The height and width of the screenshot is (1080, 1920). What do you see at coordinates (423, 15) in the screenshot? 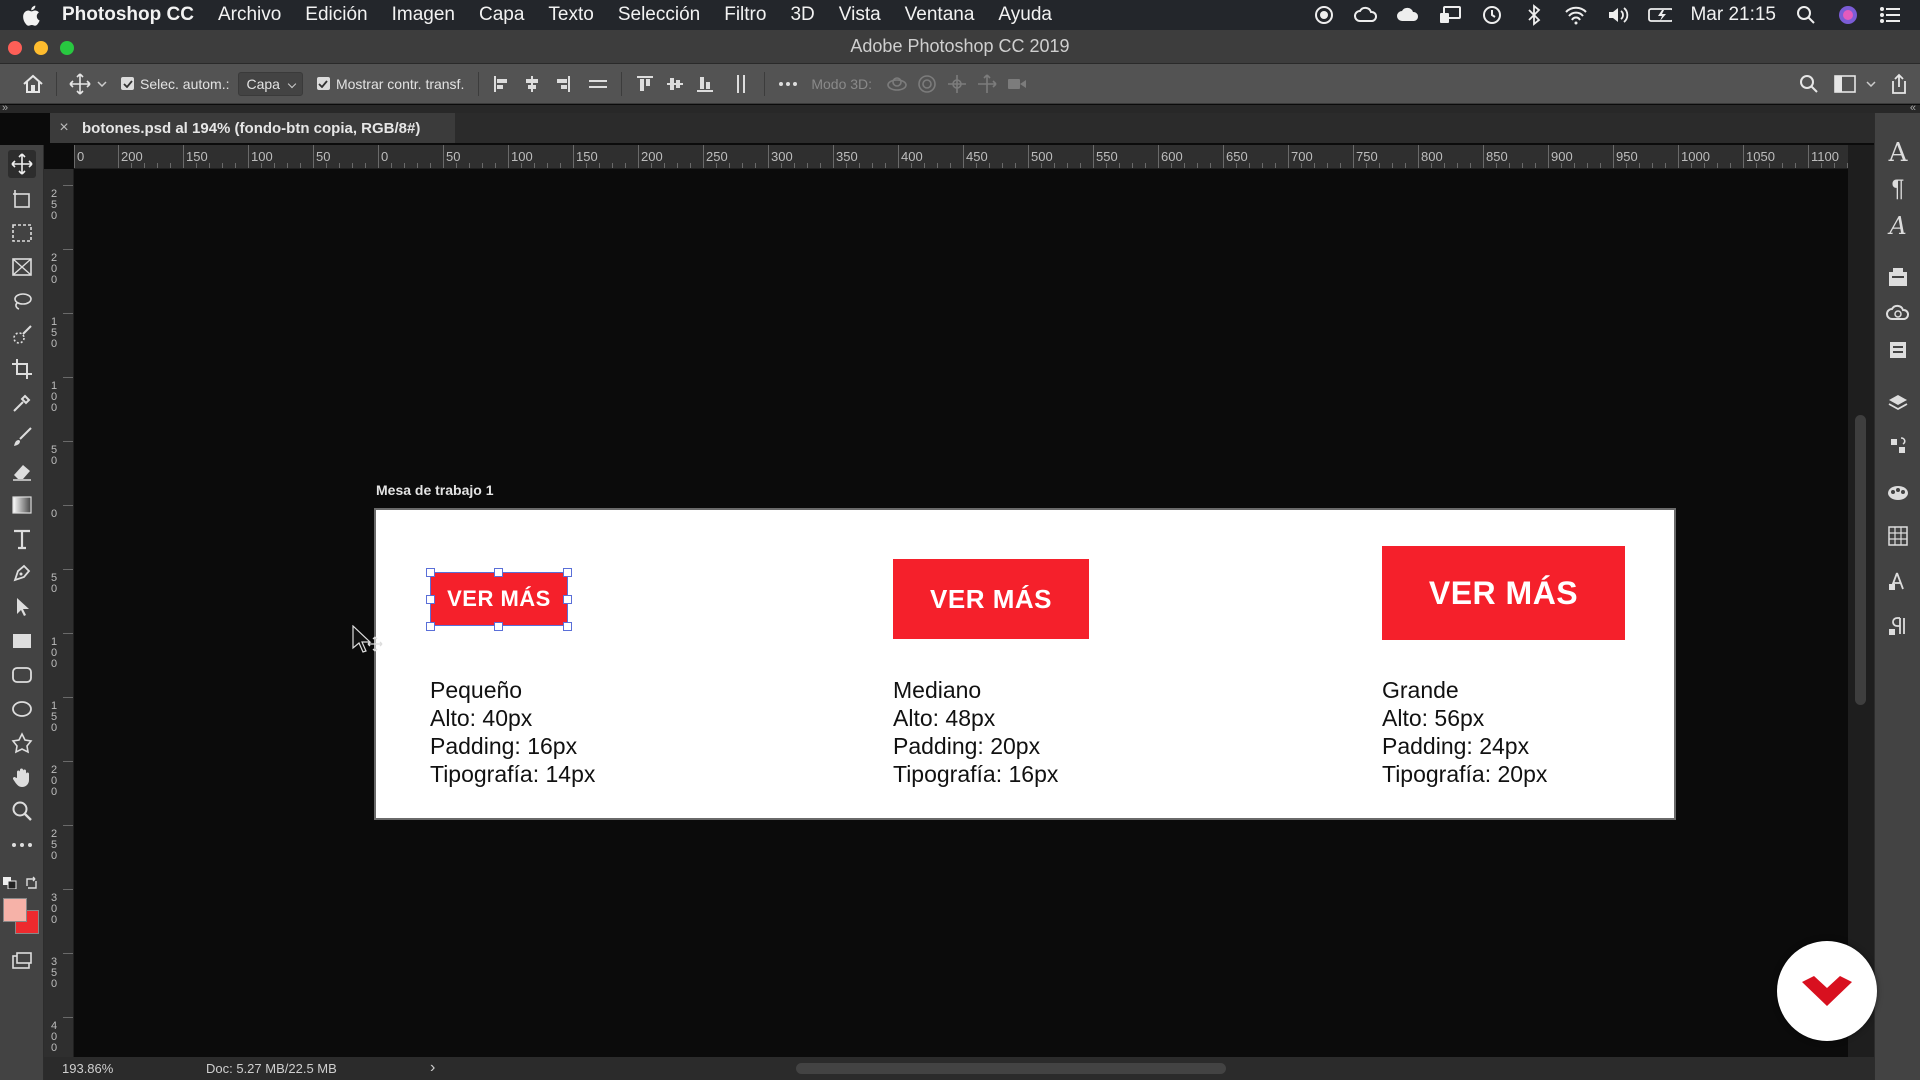
I see `menu-imagen: Imagen` at bounding box center [423, 15].